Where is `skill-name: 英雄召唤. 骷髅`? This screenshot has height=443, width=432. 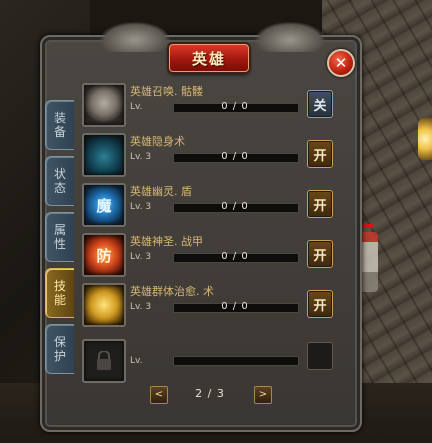
skill-name: 英雄召唤. 骷髅 is located at coordinates (166, 91).